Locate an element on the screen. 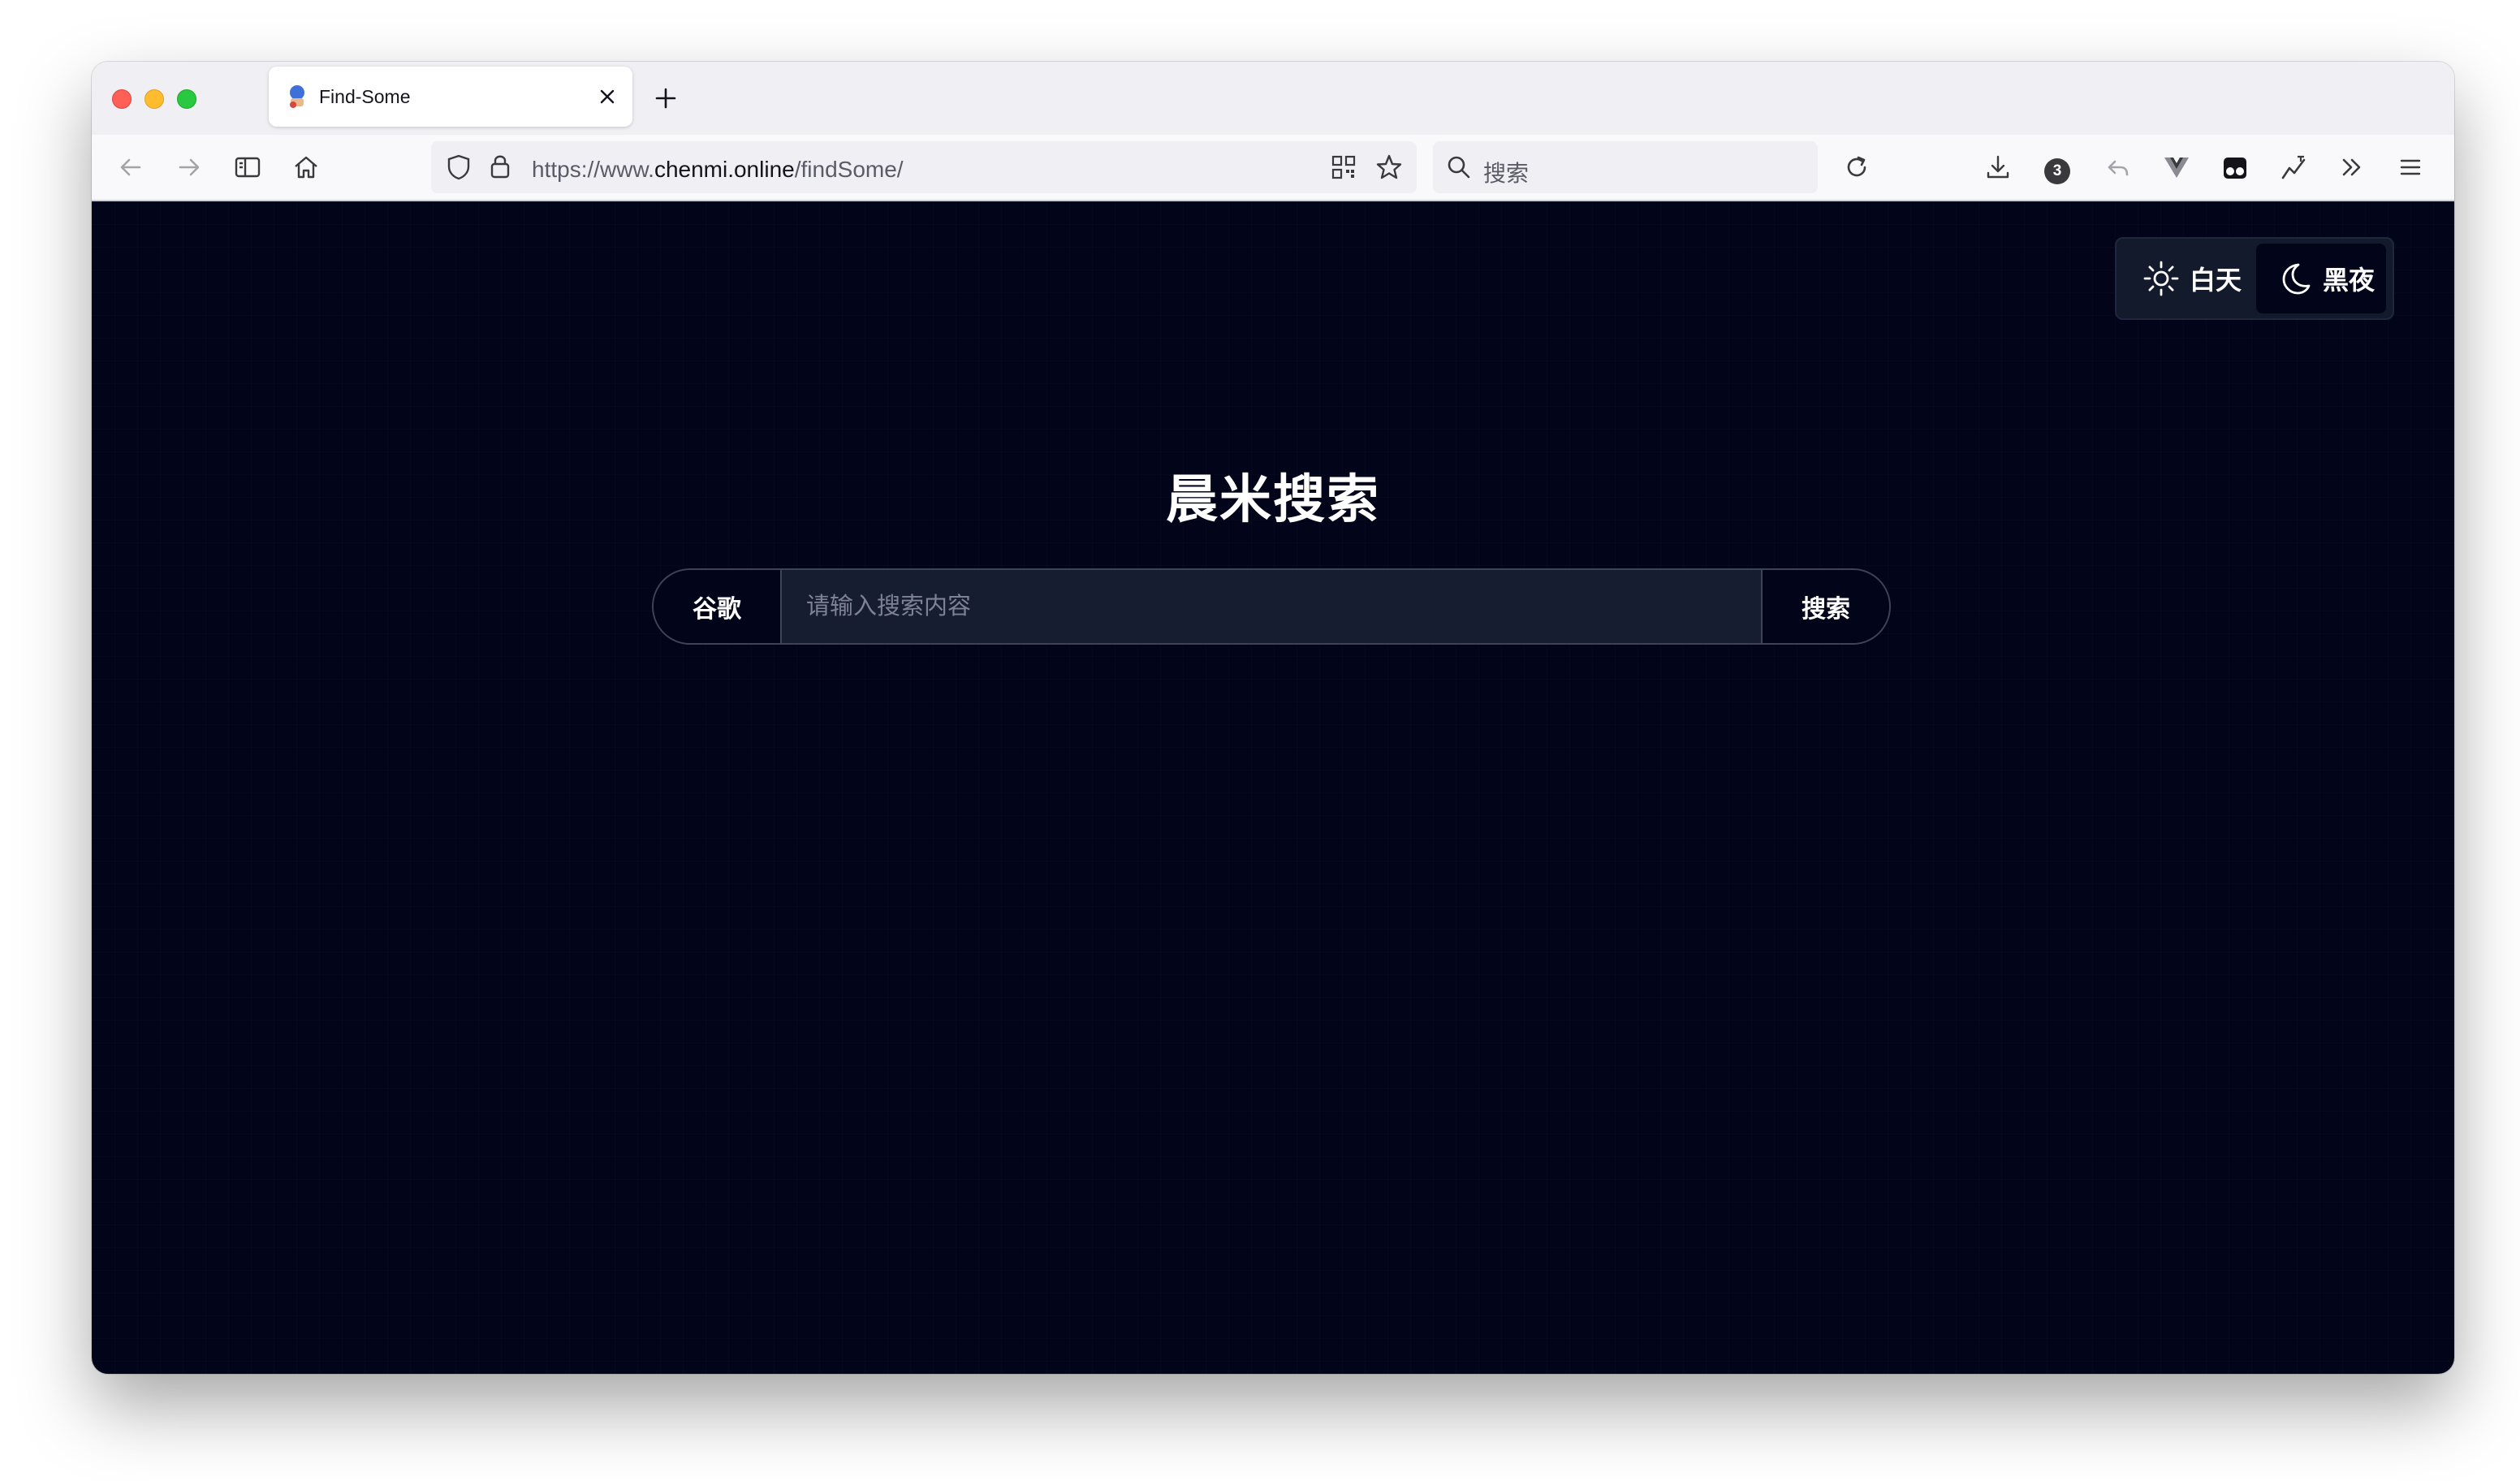 The width and height of the screenshot is (2520, 1481). browser-search-placeholder: 搜索 is located at coordinates (1506, 173).